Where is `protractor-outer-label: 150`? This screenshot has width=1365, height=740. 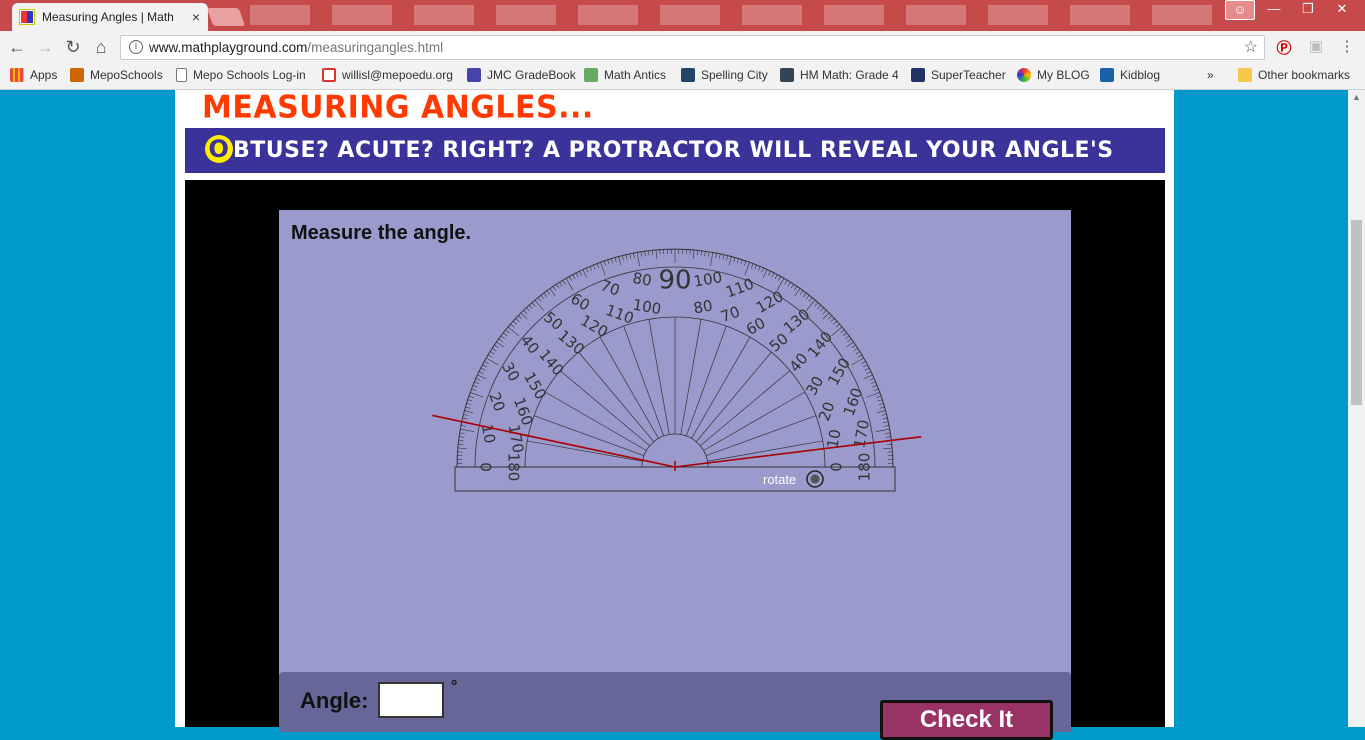
protractor-outer-label: 150 is located at coordinates (839, 372).